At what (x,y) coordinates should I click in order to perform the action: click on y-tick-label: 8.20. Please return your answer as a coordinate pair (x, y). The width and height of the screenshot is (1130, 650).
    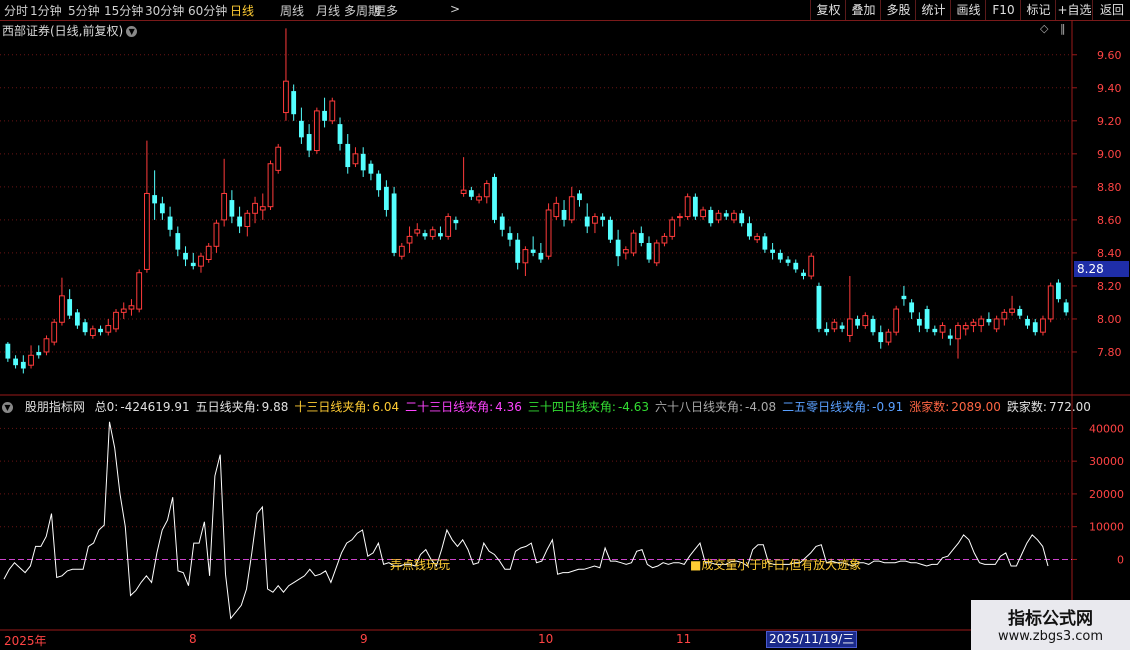
    Looking at the image, I should click on (1109, 286).